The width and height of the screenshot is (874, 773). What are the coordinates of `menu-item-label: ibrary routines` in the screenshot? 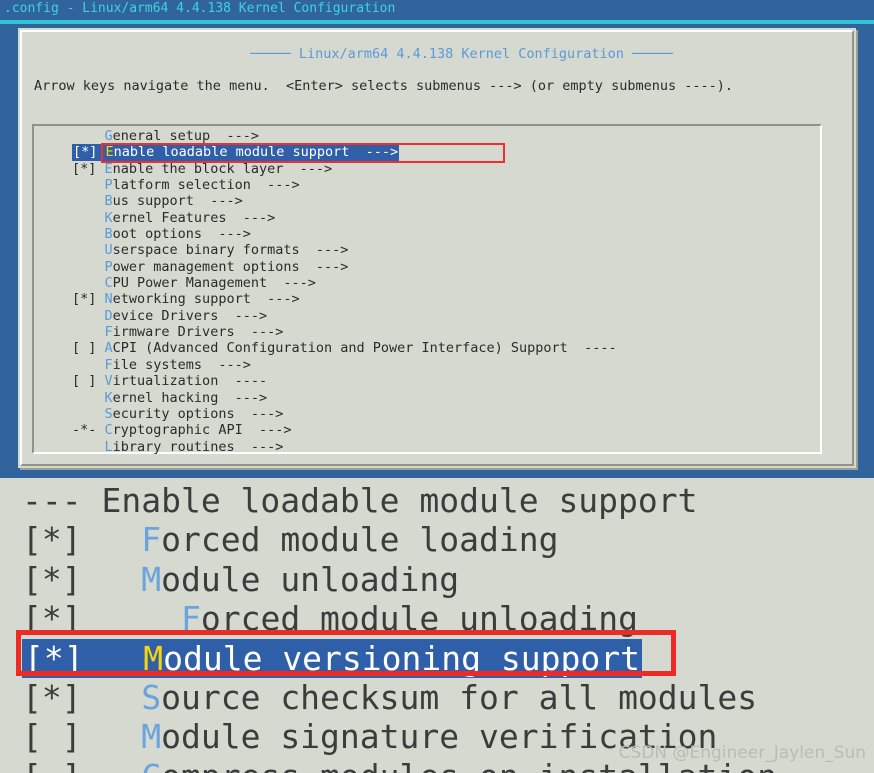 It's located at (173, 446).